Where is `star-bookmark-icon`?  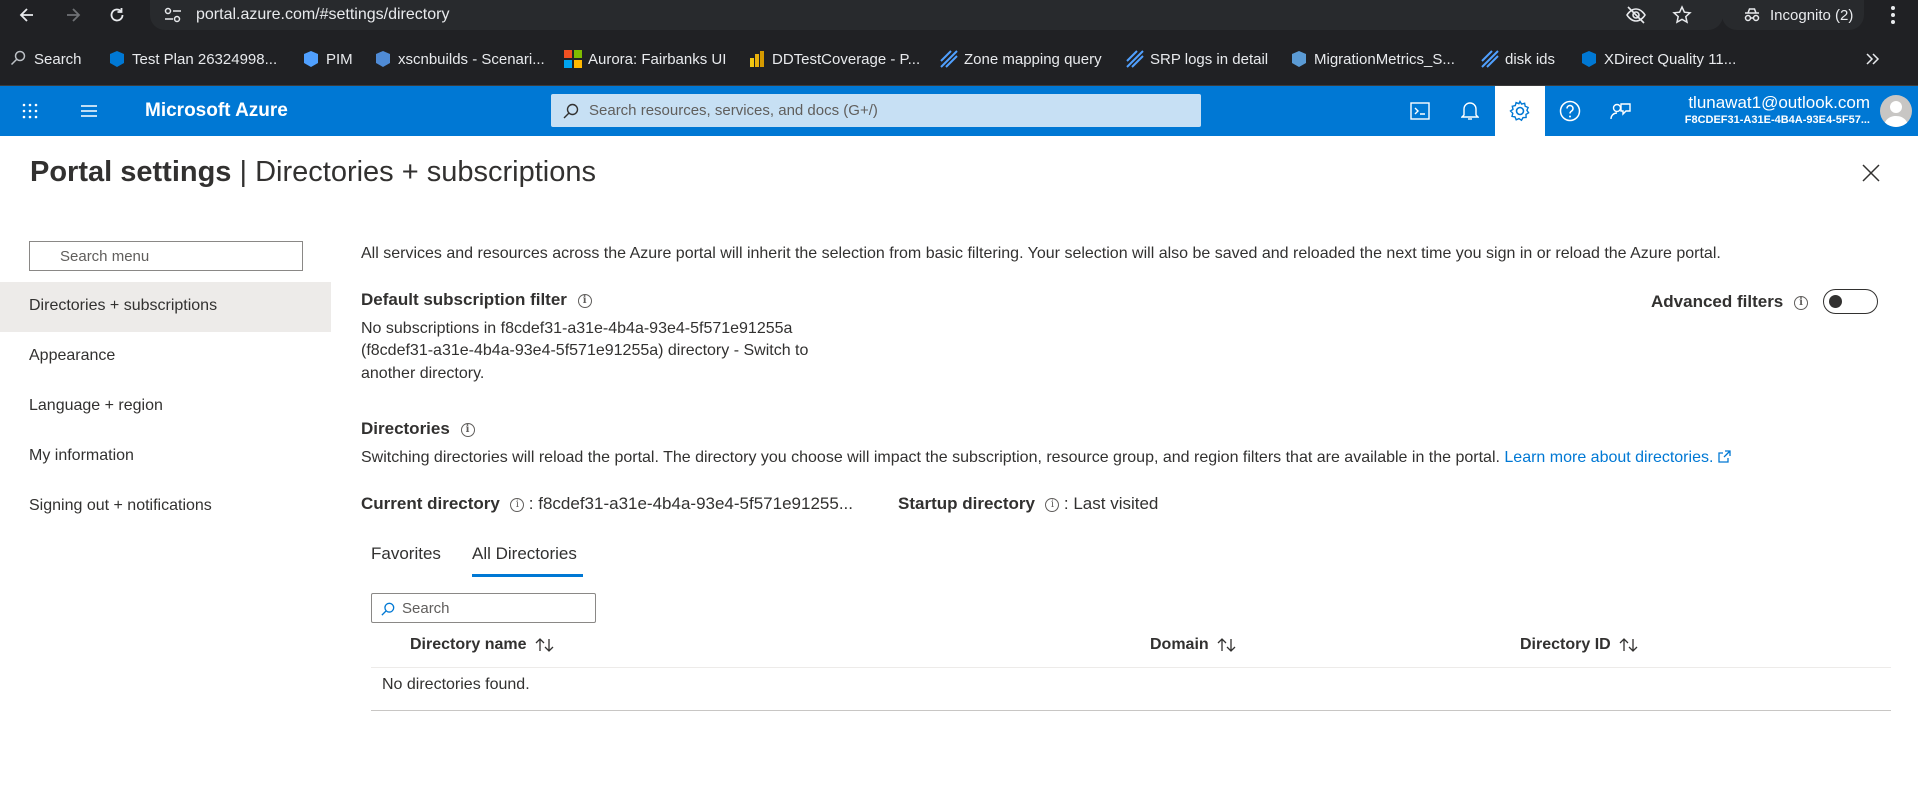
star-bookmark-icon is located at coordinates (1682, 15).